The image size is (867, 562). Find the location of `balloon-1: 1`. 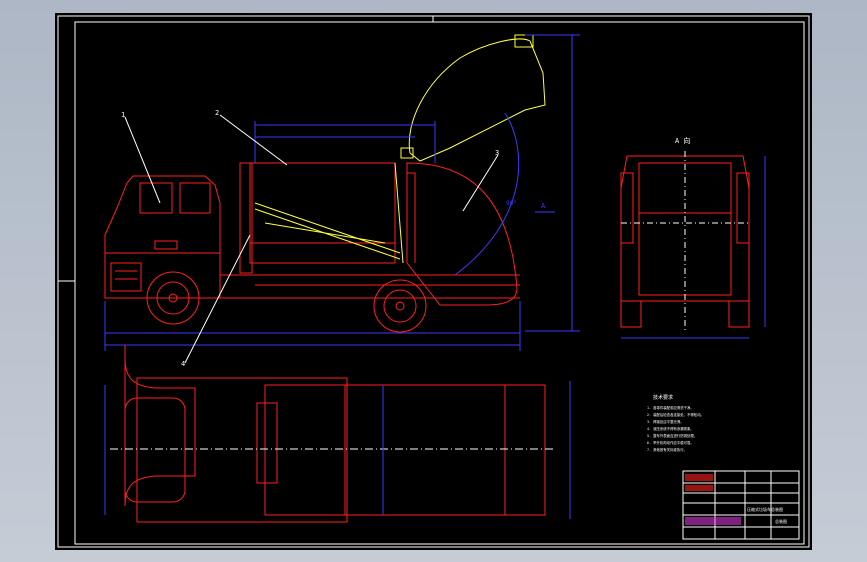

balloon-1: 1 is located at coordinates (123, 115).